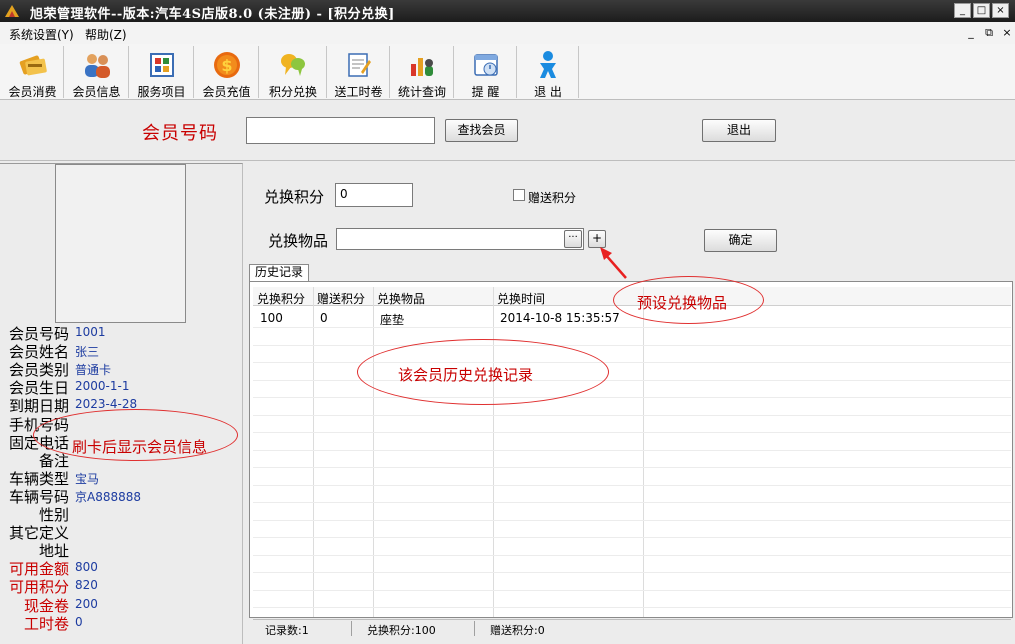 Image resolution: width=1015 pixels, height=644 pixels. What do you see at coordinates (33, 72) in the screenshot?
I see `toolbar-member-consume: 会员消费` at bounding box center [33, 72].